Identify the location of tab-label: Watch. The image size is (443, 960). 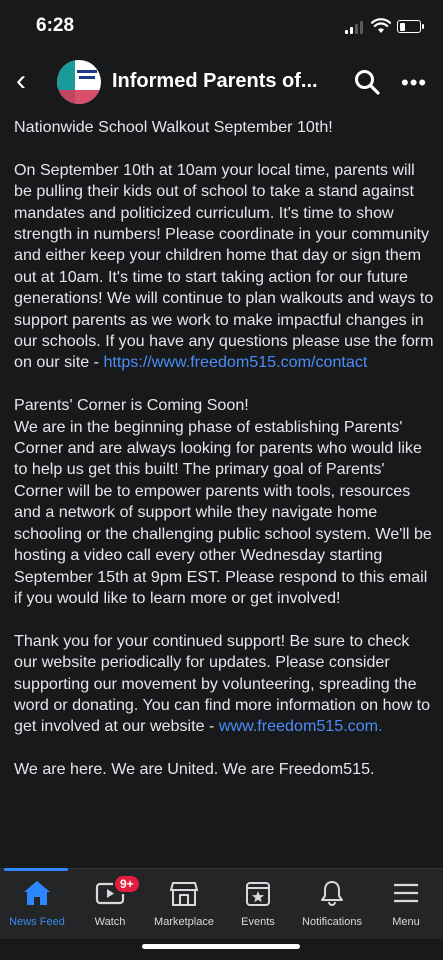
(110, 922).